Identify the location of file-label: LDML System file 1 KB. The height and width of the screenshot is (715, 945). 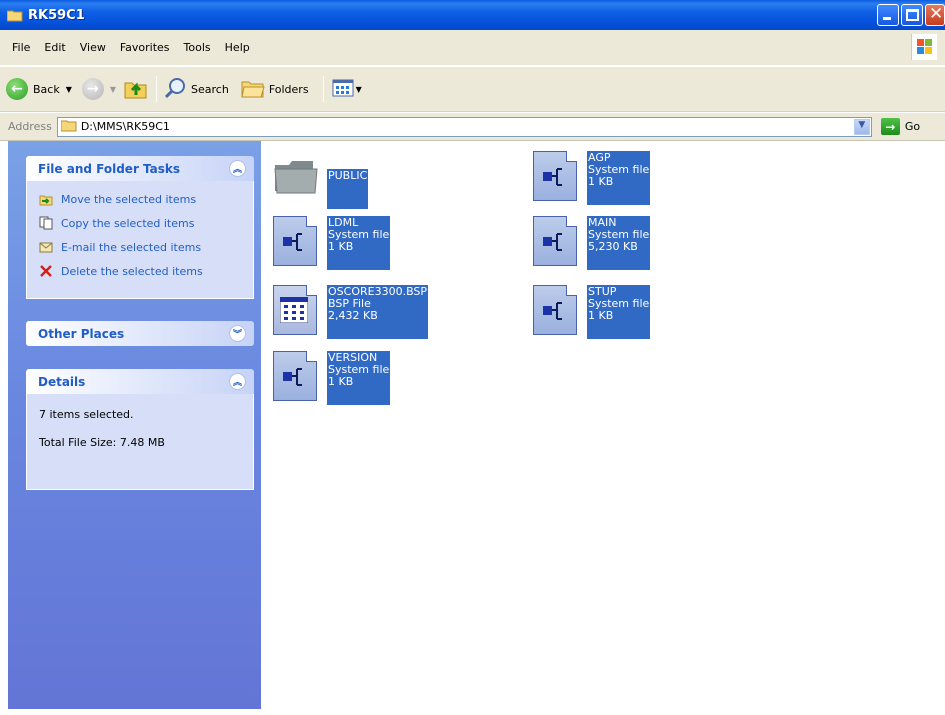
(359, 243).